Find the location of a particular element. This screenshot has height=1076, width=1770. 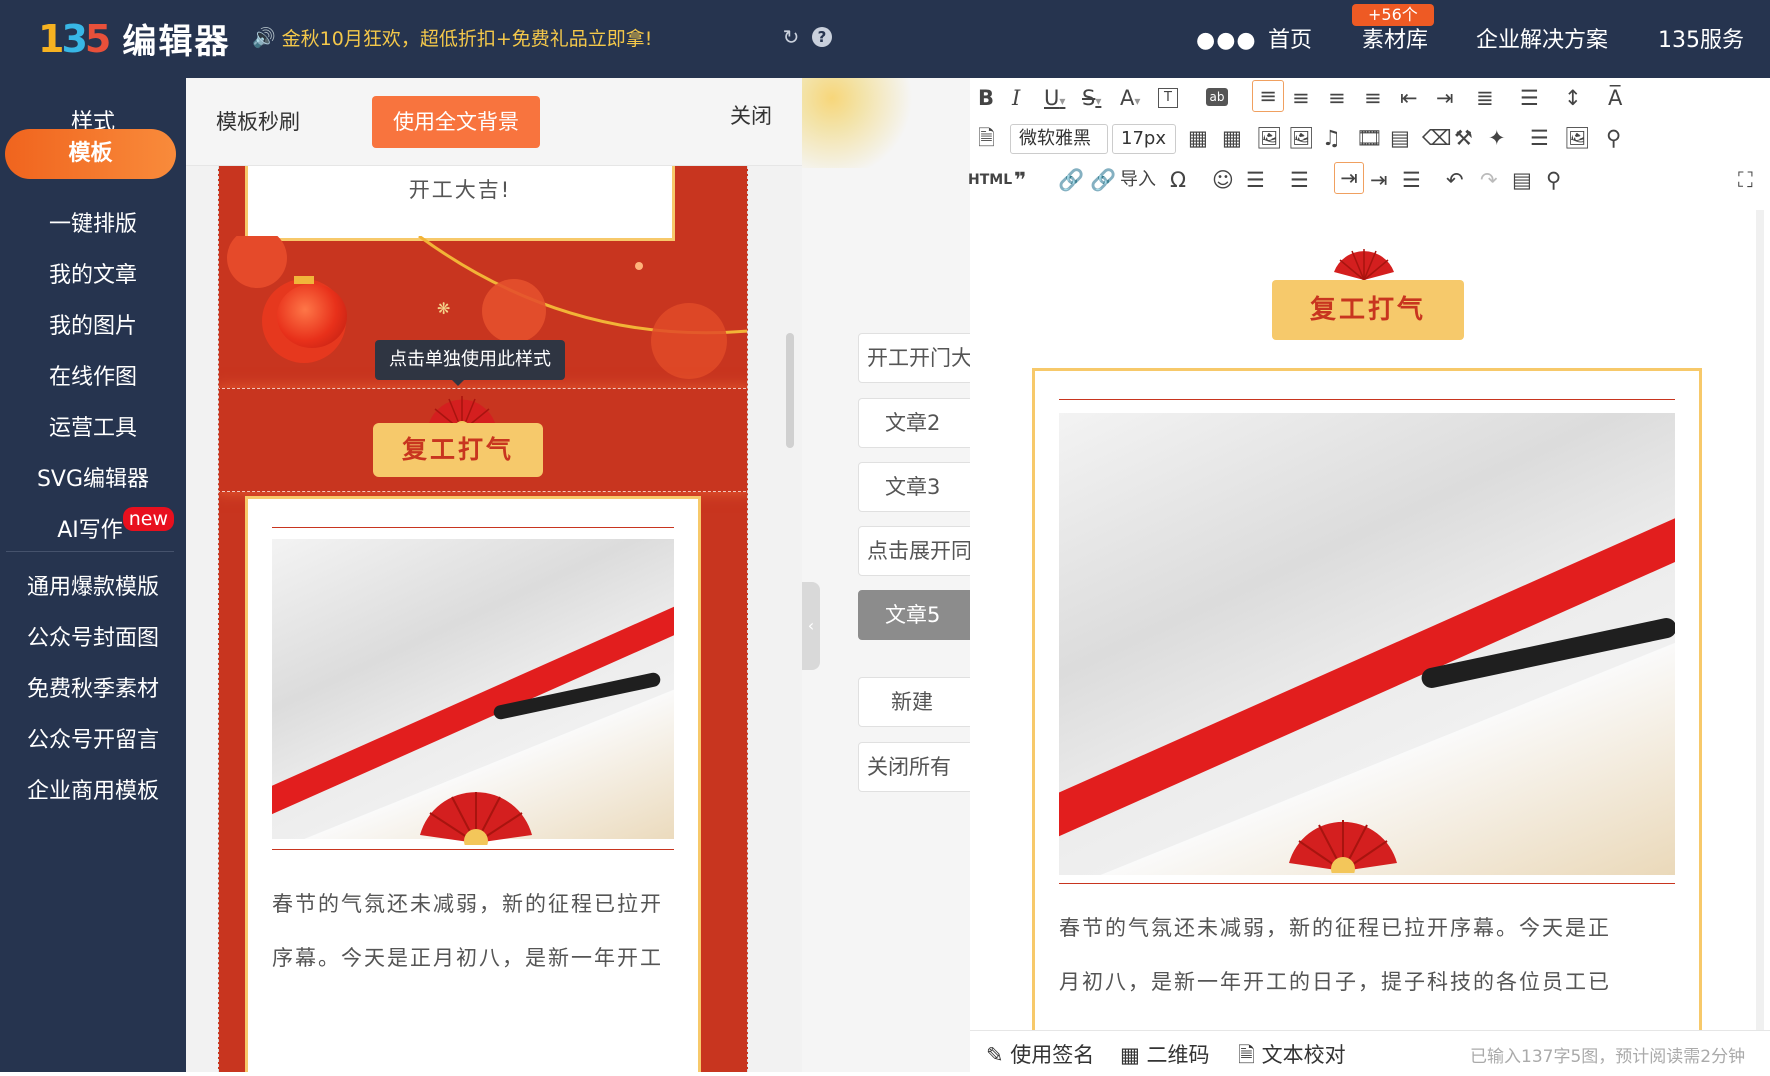

unlink-icon: 🔗 is located at coordinates (1103, 180).